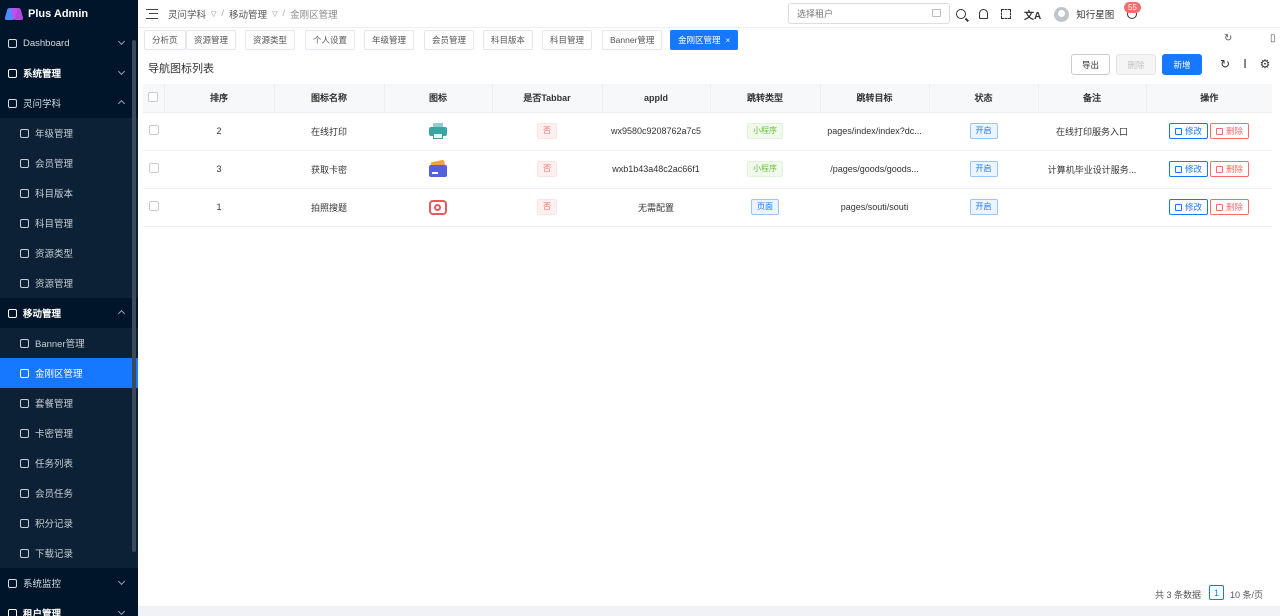  What do you see at coordinates (508, 40) in the screenshot?
I see `tab-subject-version: 科目版本` at bounding box center [508, 40].